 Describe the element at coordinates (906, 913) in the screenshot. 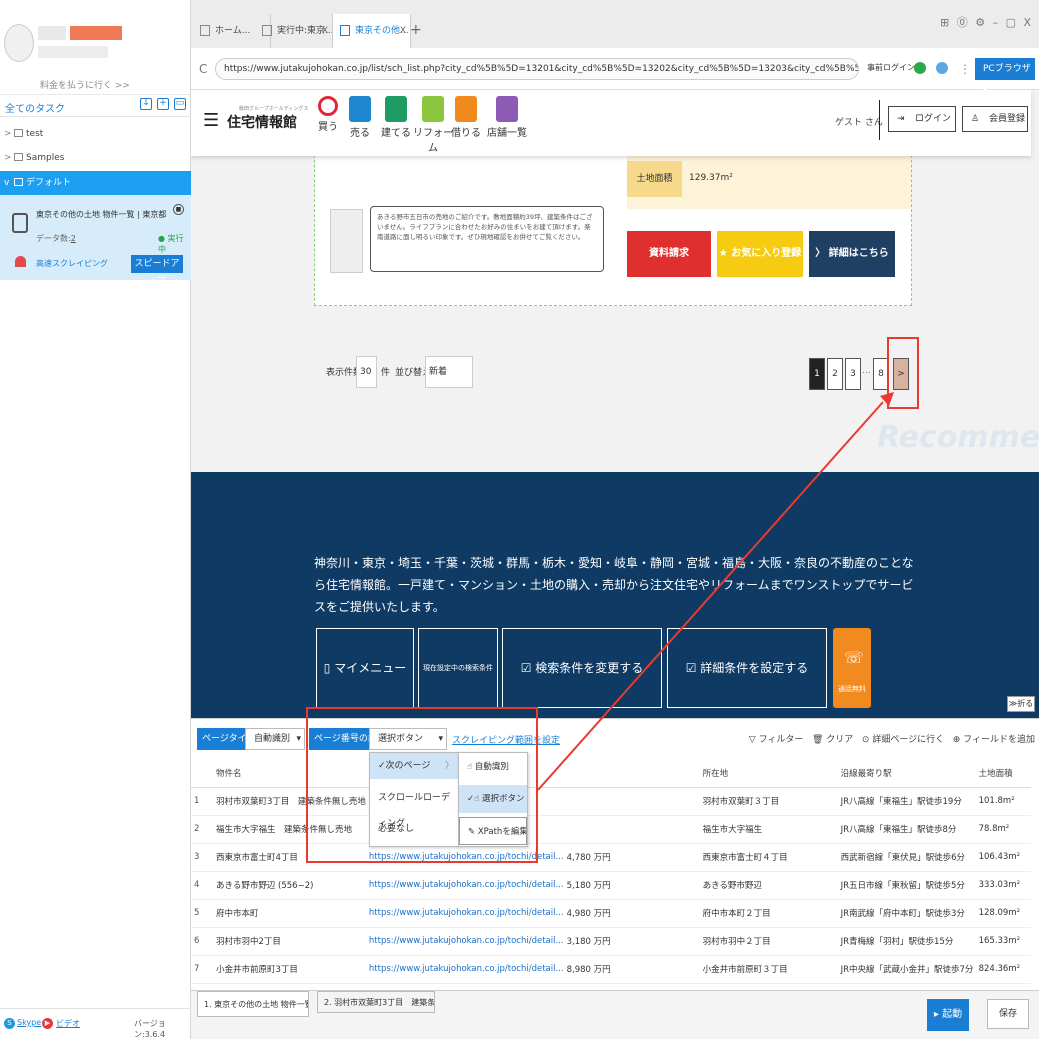

I see `table-cell: JR南武線「府中本町」駅徒歩3分` at that location.